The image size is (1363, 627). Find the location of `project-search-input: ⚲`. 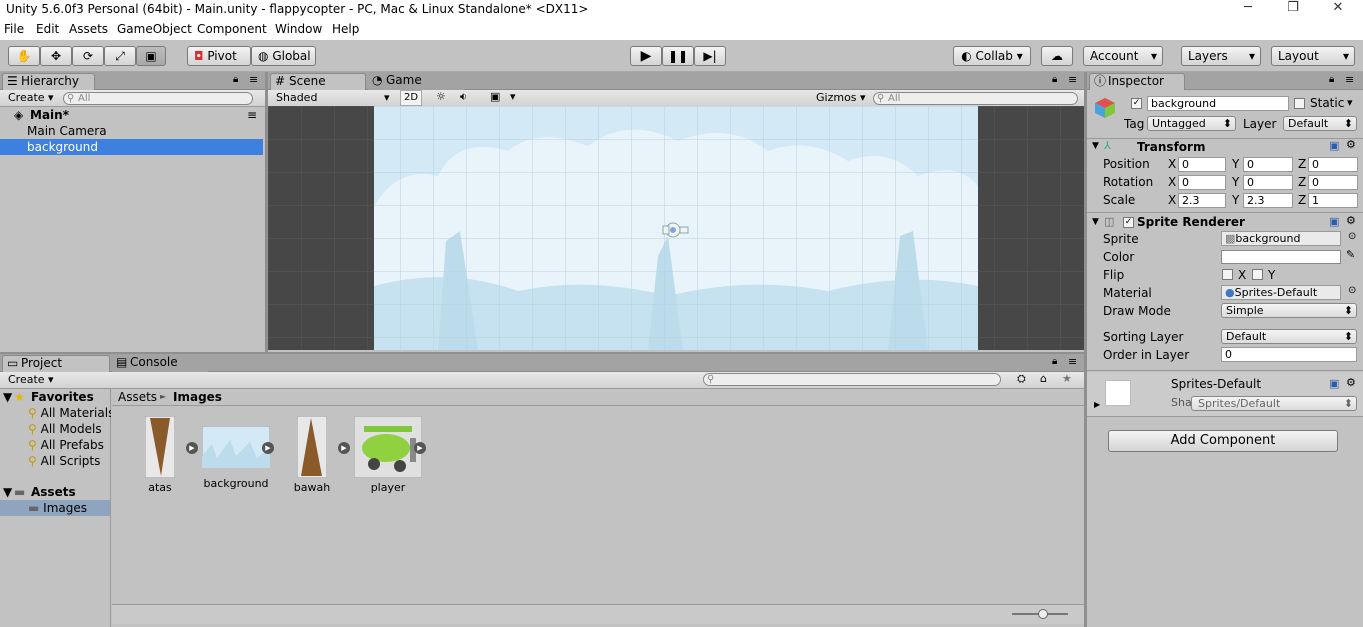

project-search-input: ⚲ is located at coordinates (852, 379).